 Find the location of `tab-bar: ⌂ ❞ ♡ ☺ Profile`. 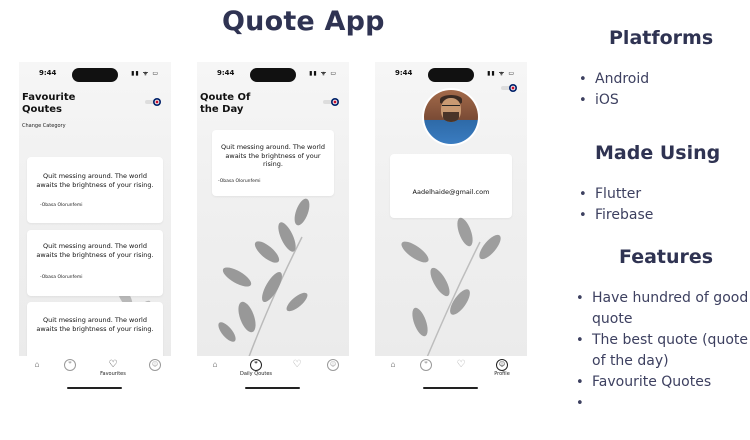

tab-bar: ⌂ ❞ ♡ ☺ Profile is located at coordinates (451, 372).